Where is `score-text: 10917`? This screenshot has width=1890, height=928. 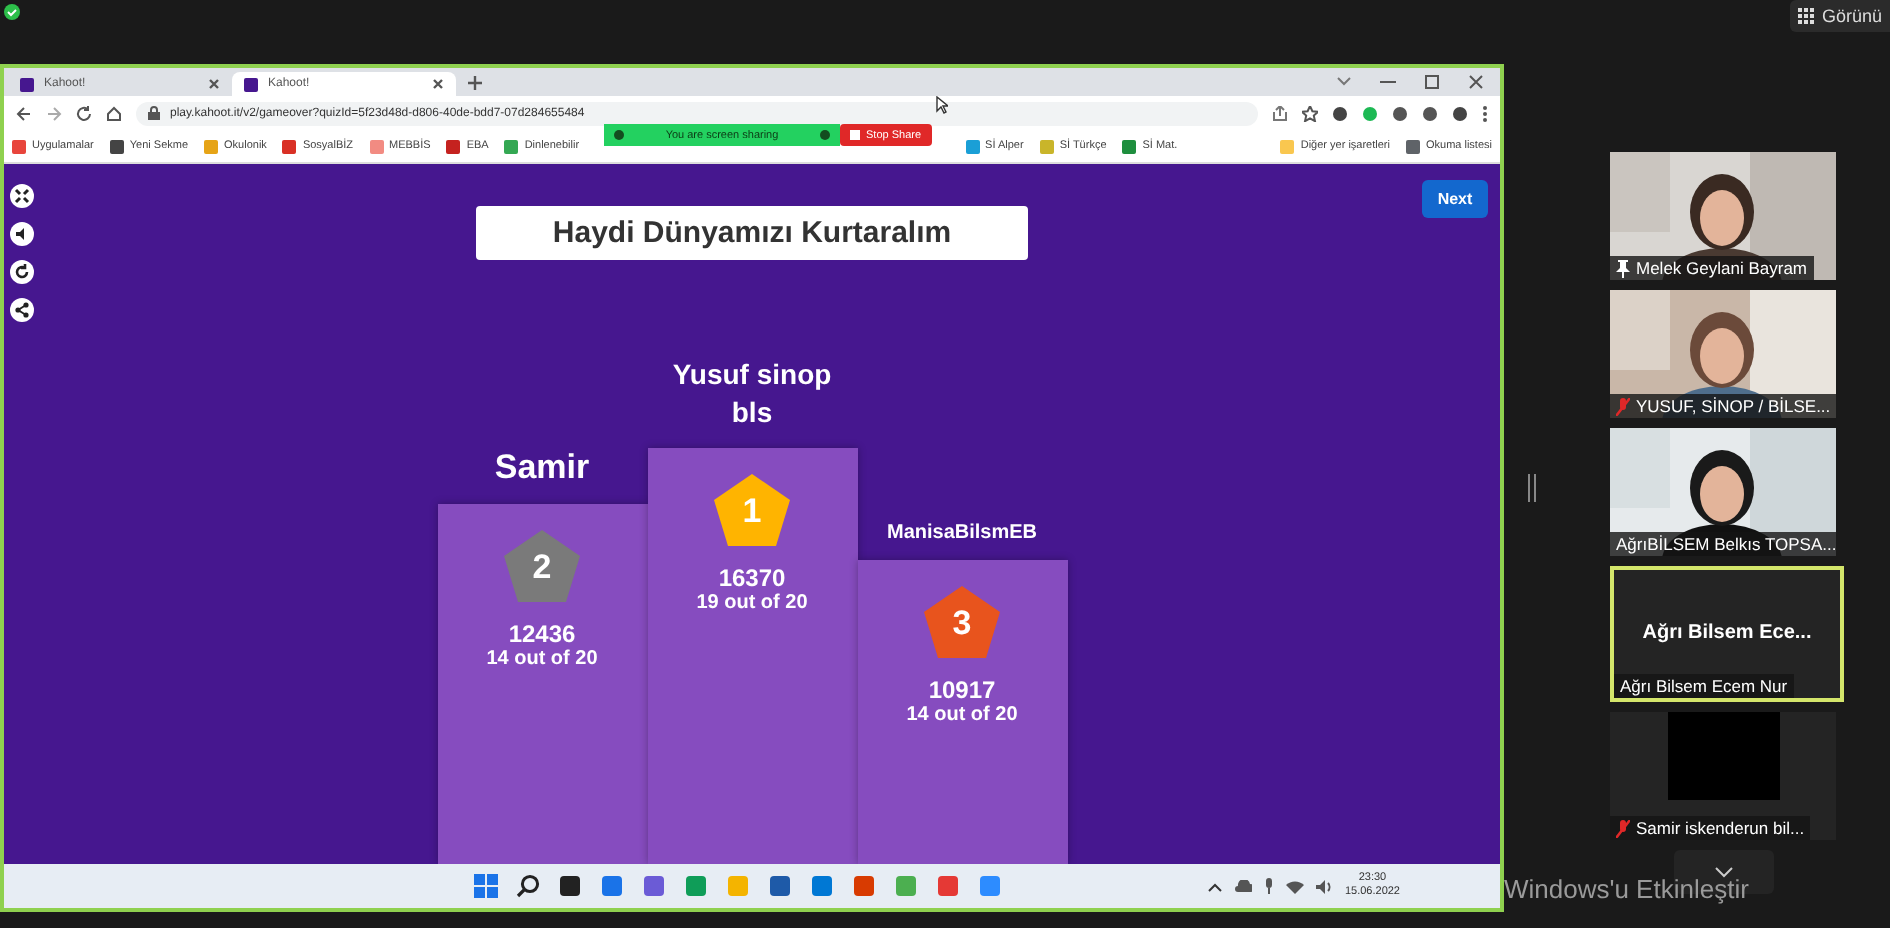 score-text: 10917 is located at coordinates (962, 690).